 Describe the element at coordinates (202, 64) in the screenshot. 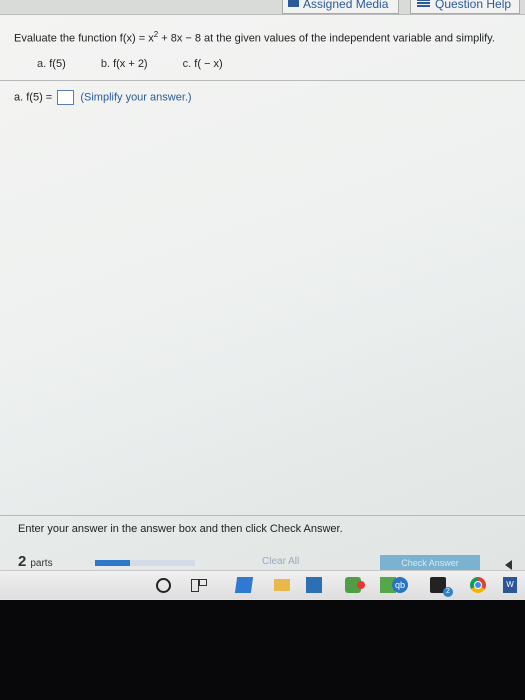

I see `part-c: c. f( − x)` at that location.